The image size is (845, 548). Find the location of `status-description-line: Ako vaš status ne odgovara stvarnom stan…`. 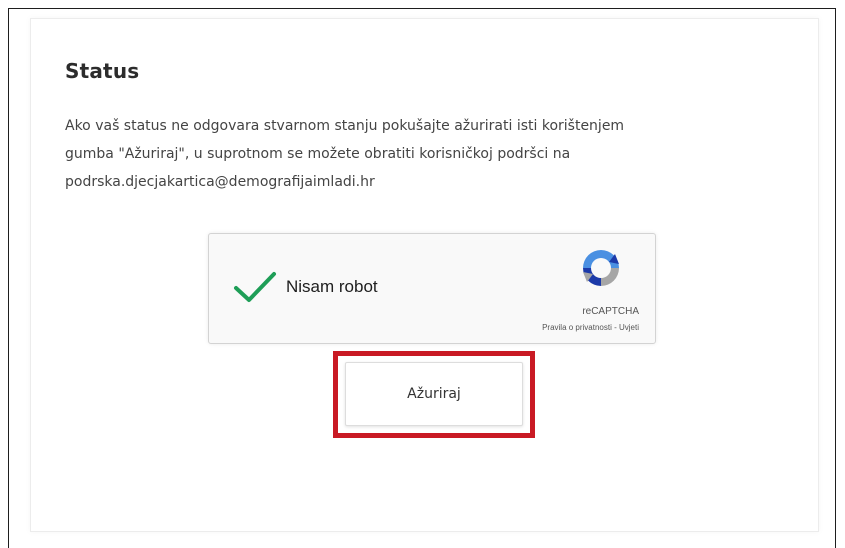

status-description-line: Ako vaš status ne odgovara stvarnom stan… is located at coordinates (345, 126).